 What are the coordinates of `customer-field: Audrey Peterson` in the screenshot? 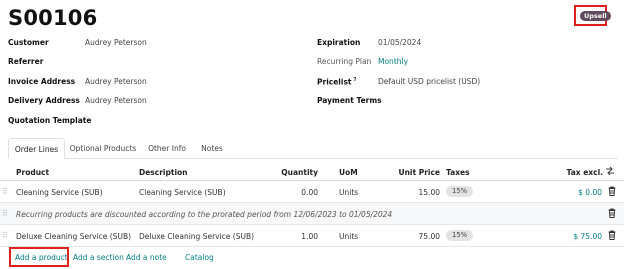 It's located at (116, 42).